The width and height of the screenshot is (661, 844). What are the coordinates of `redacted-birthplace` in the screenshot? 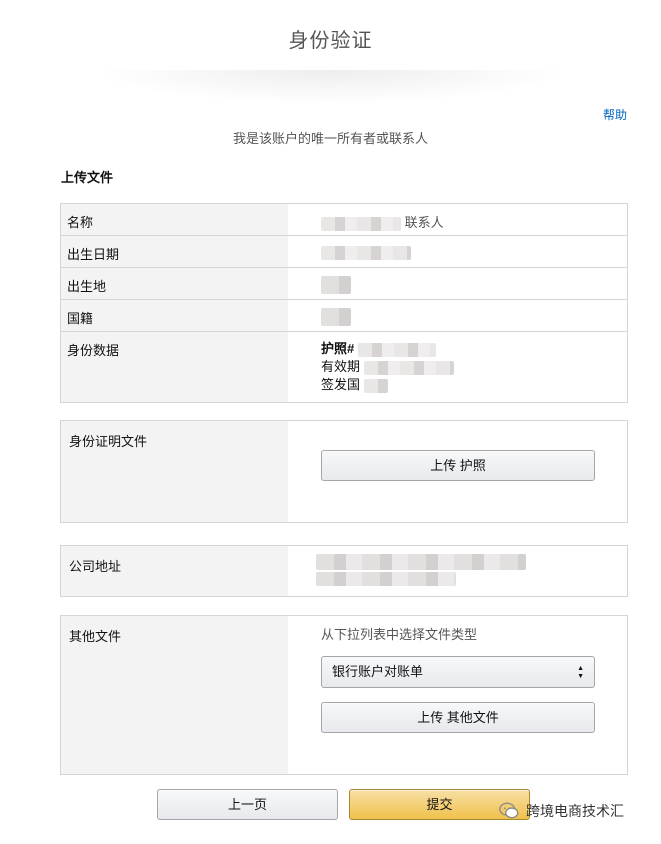 It's located at (336, 285).